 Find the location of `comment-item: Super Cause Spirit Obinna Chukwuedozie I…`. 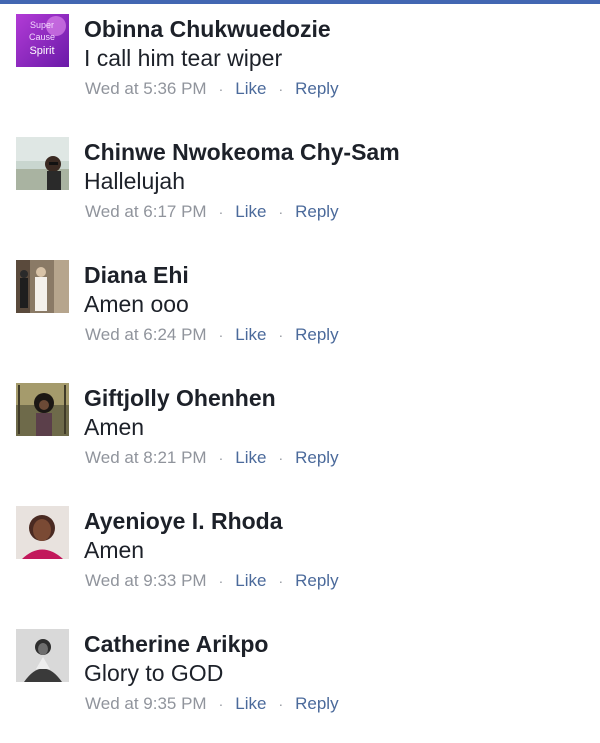

comment-item: Super Cause Spirit Obinna Chukwuedozie I… is located at coordinates (300, 57).